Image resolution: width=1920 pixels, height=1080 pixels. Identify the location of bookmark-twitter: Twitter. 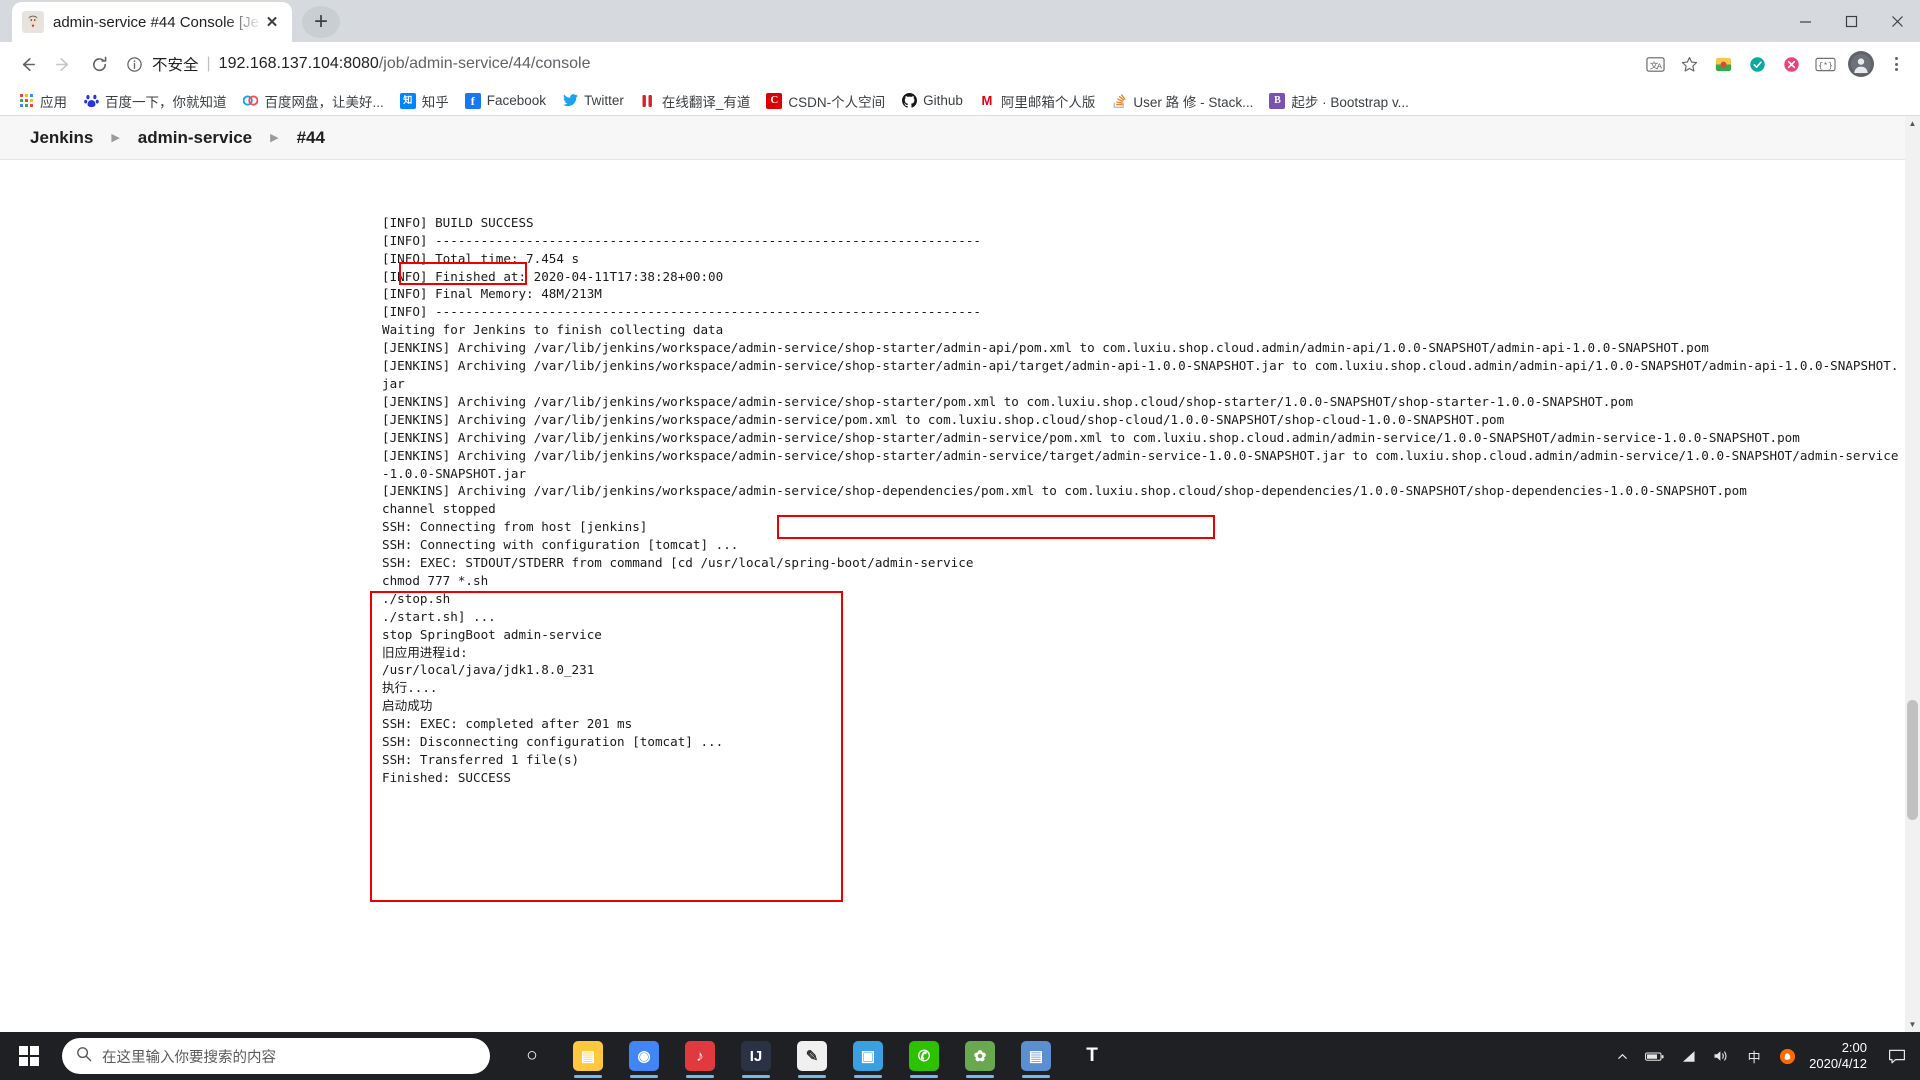
(593, 101).